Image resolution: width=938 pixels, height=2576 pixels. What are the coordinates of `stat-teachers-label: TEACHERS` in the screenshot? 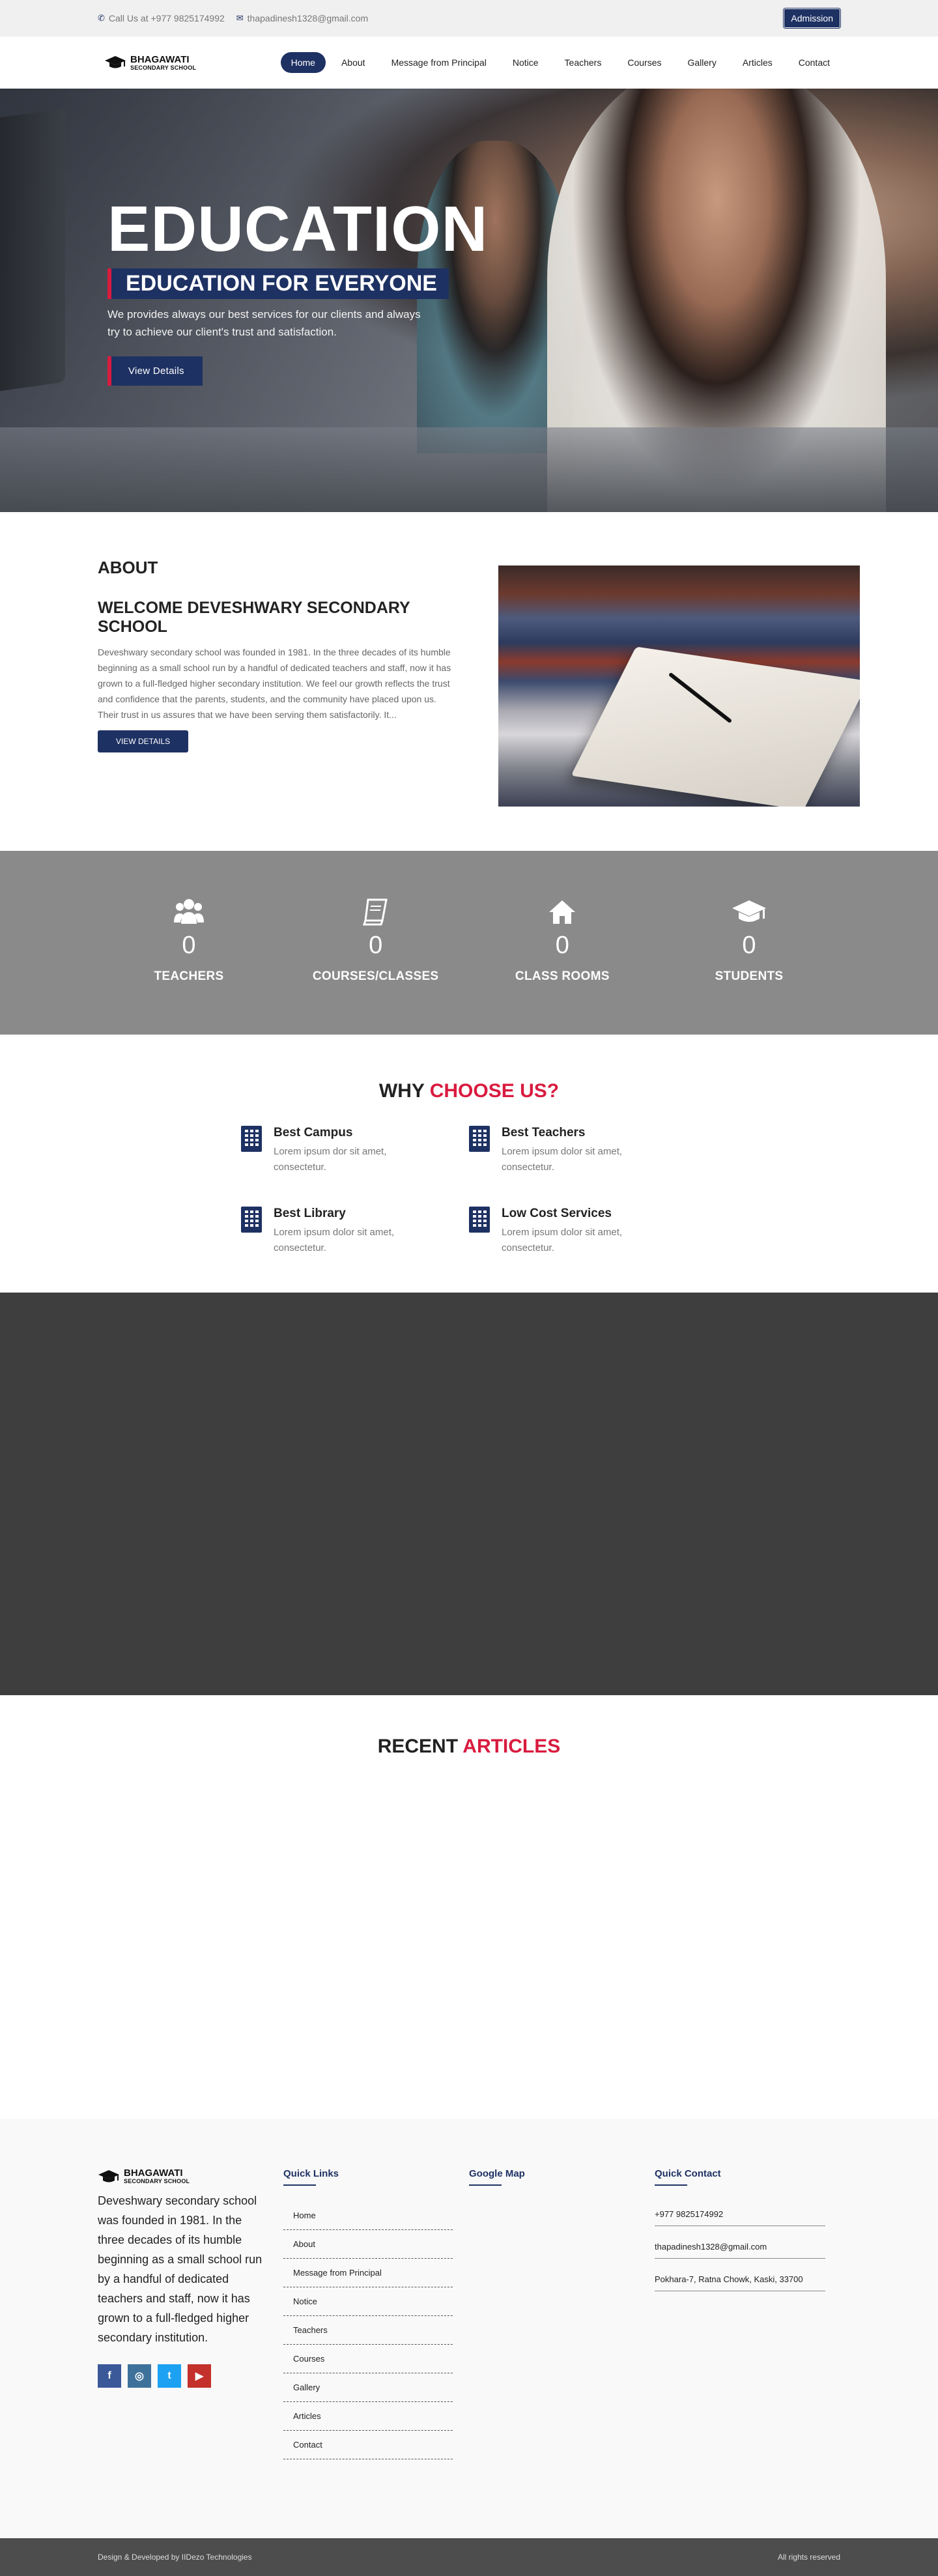 It's located at (189, 976).